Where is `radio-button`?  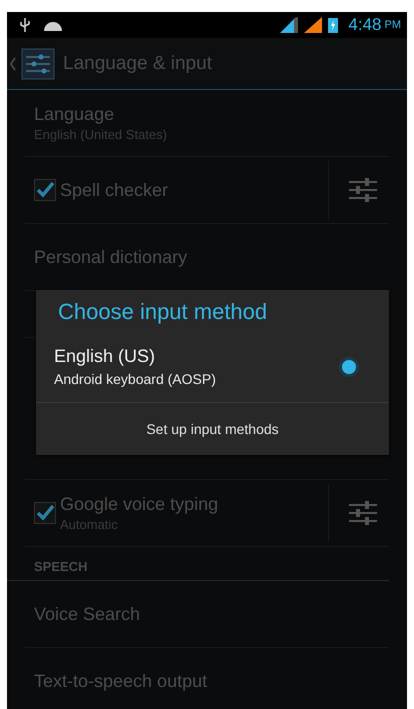 radio-button is located at coordinates (349, 366).